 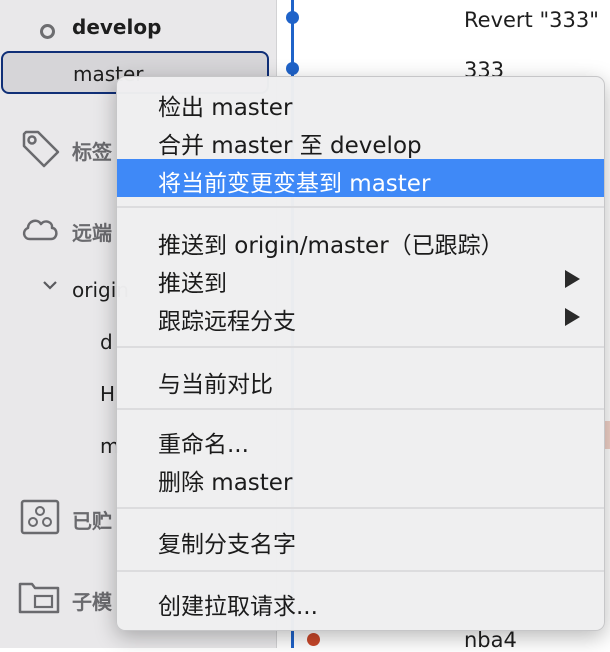 What do you see at coordinates (531, 20) in the screenshot?
I see `commit-message: Revert "333"` at bounding box center [531, 20].